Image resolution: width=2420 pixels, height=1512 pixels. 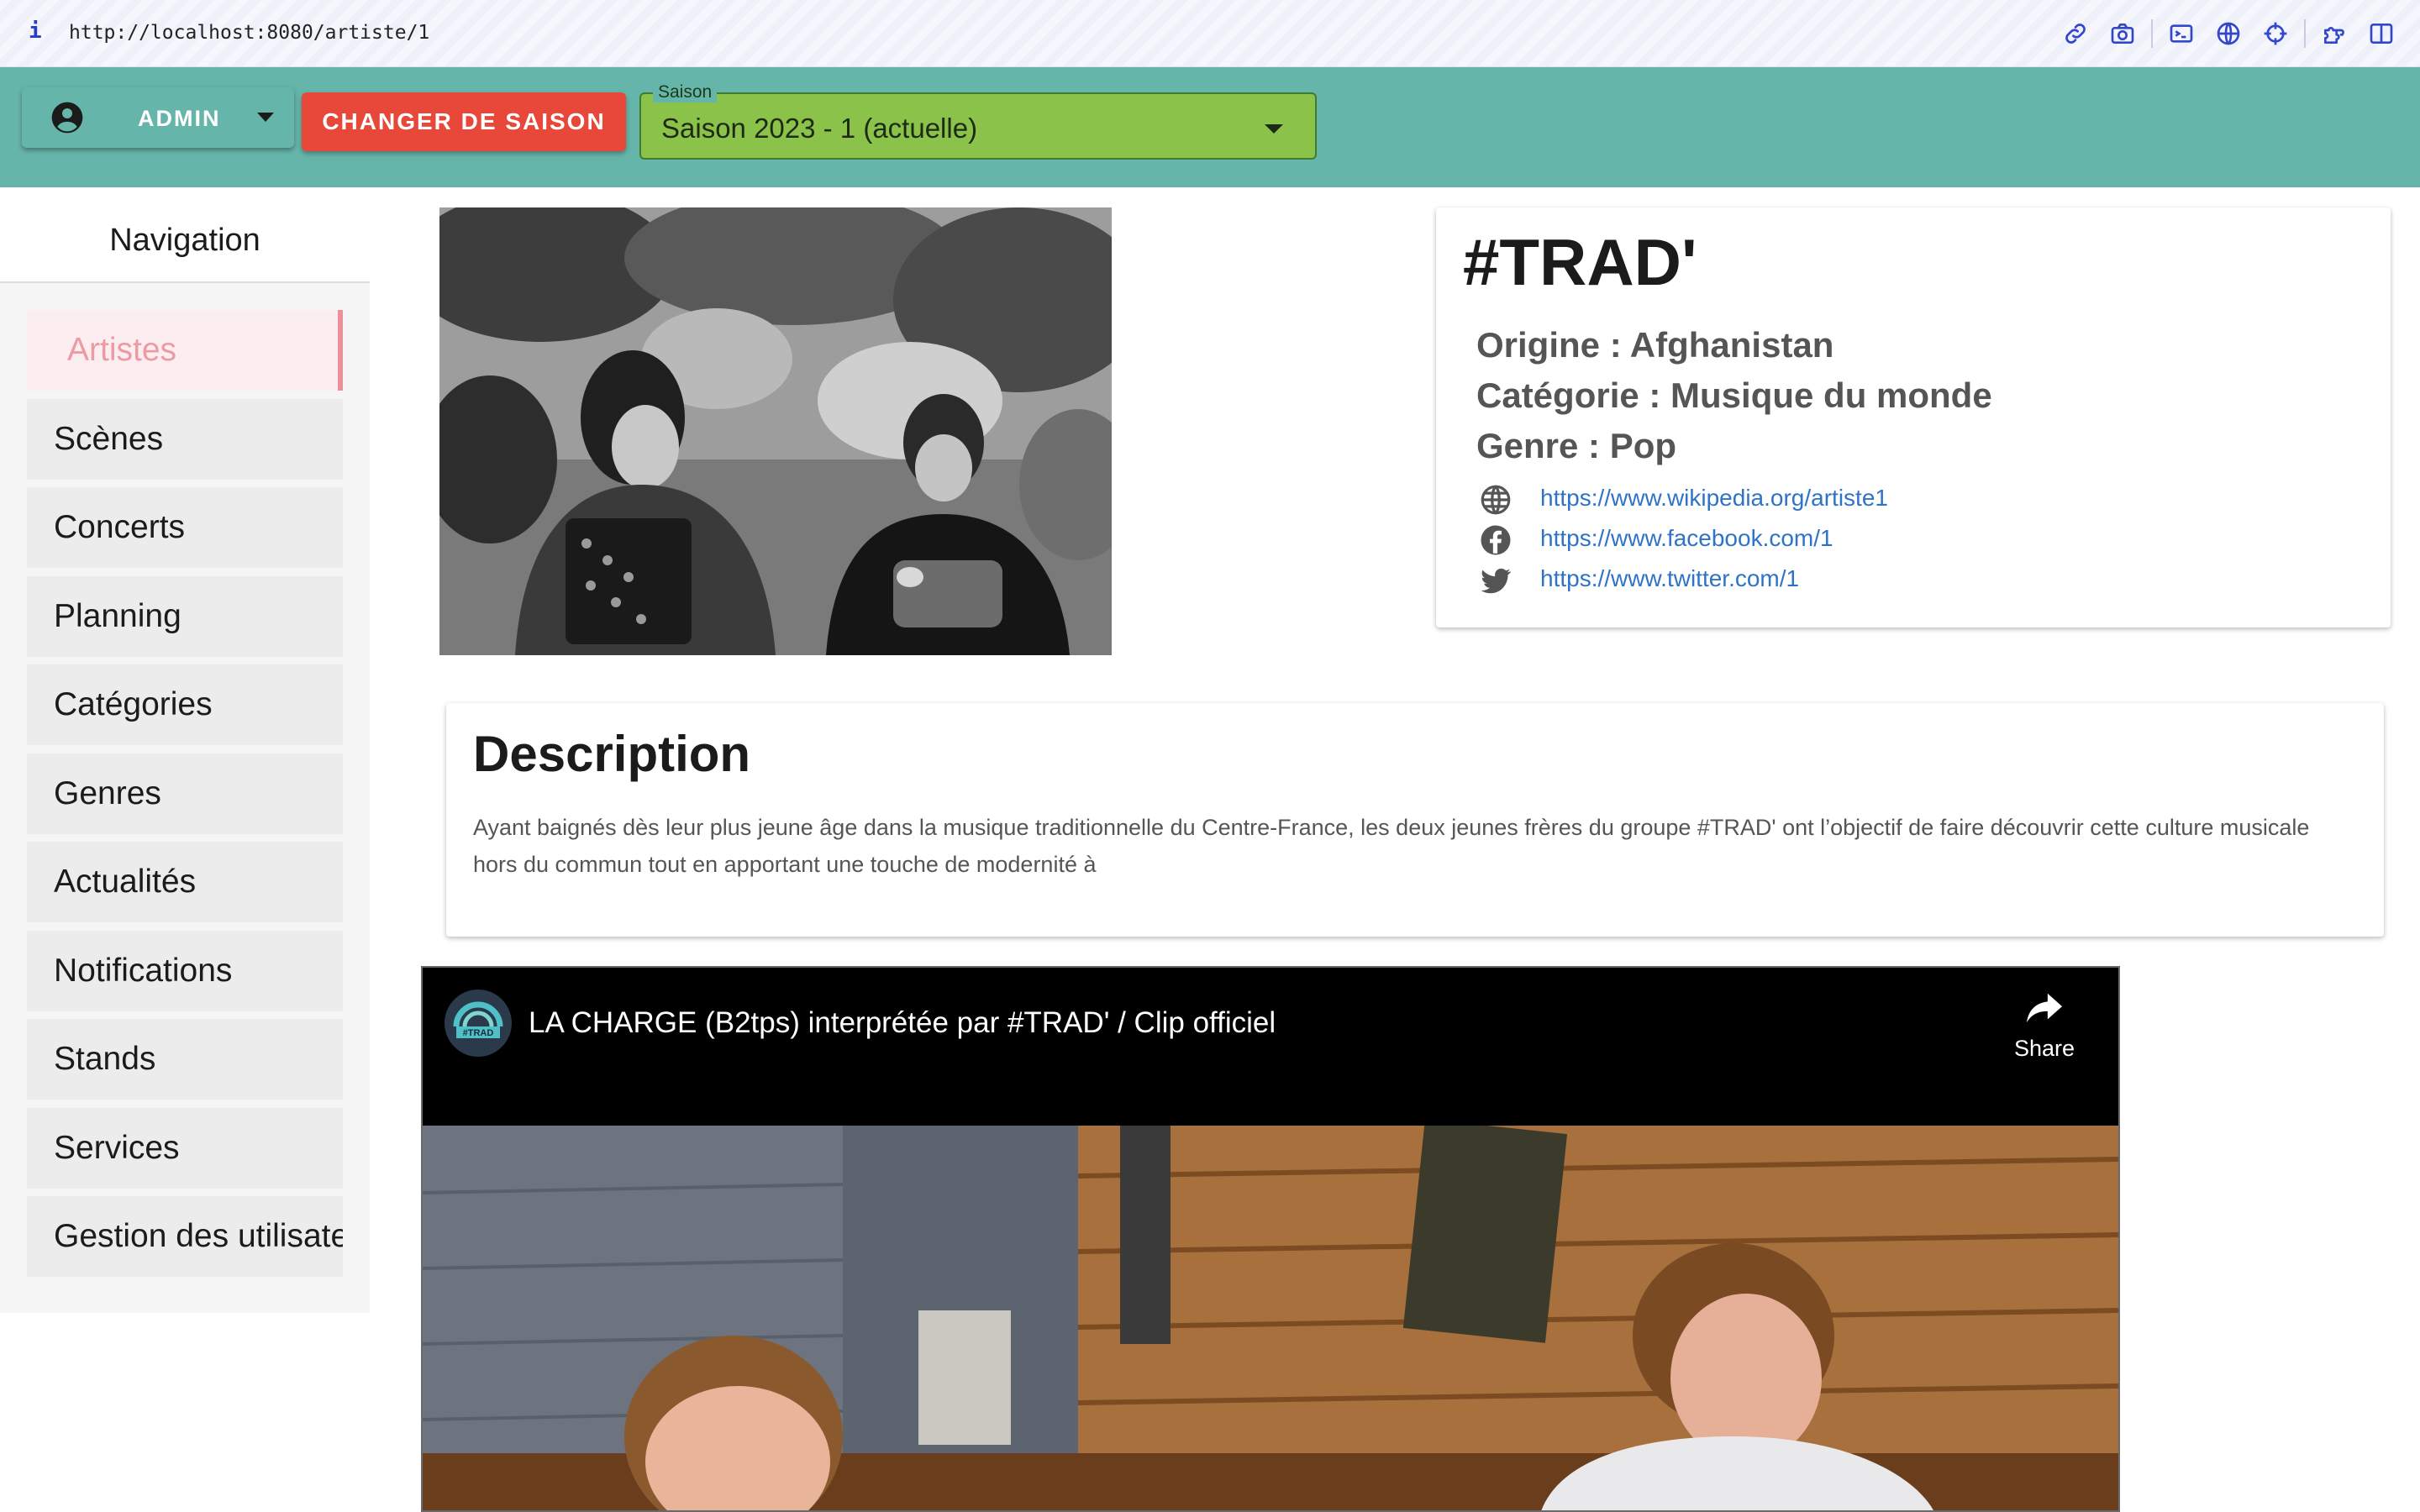 What do you see at coordinates (775, 431) in the screenshot?
I see `artist-photo` at bounding box center [775, 431].